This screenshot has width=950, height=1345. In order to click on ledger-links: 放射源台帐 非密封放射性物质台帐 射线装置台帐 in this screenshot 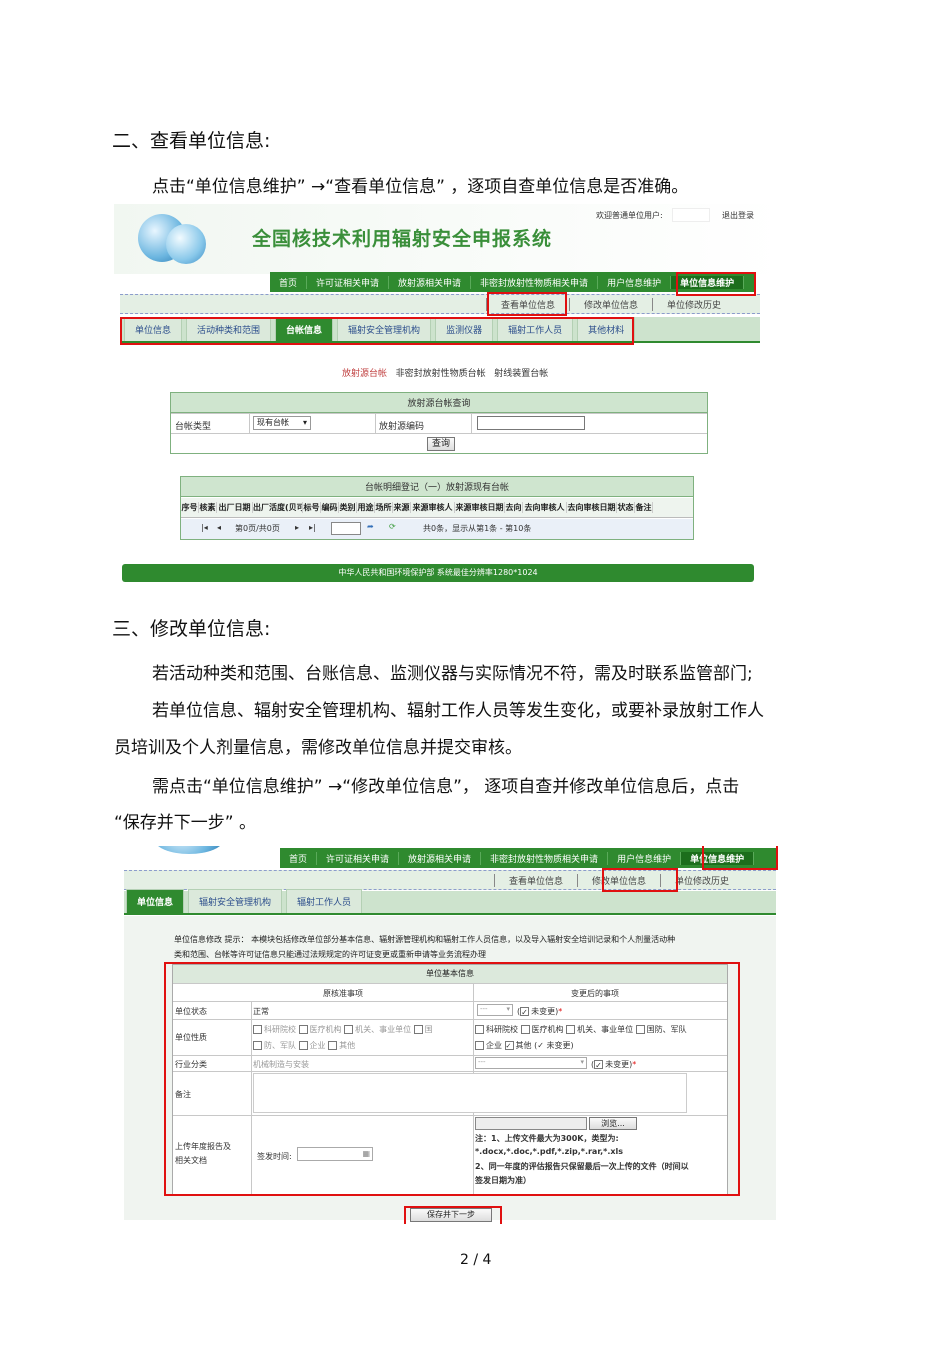, I will do `click(445, 372)`.